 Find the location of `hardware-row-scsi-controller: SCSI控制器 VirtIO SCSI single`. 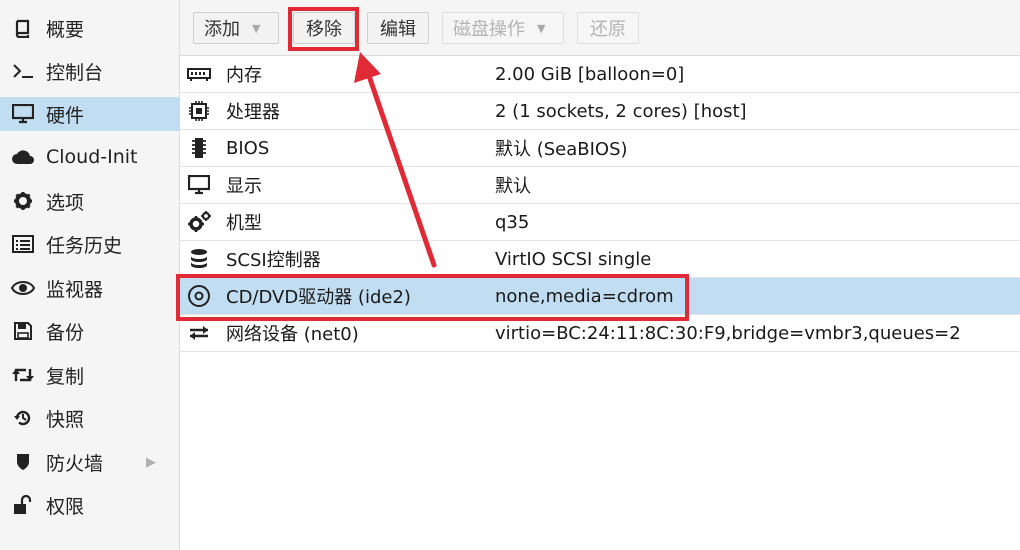

hardware-row-scsi-controller: SCSI控制器 VirtIO SCSI single is located at coordinates (600, 259).